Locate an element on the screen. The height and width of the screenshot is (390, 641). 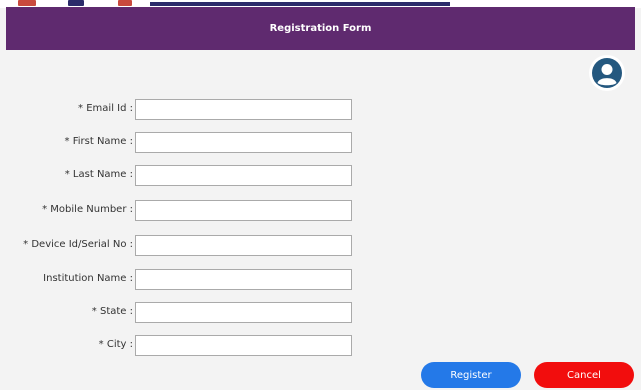
state-field is located at coordinates (243, 312).